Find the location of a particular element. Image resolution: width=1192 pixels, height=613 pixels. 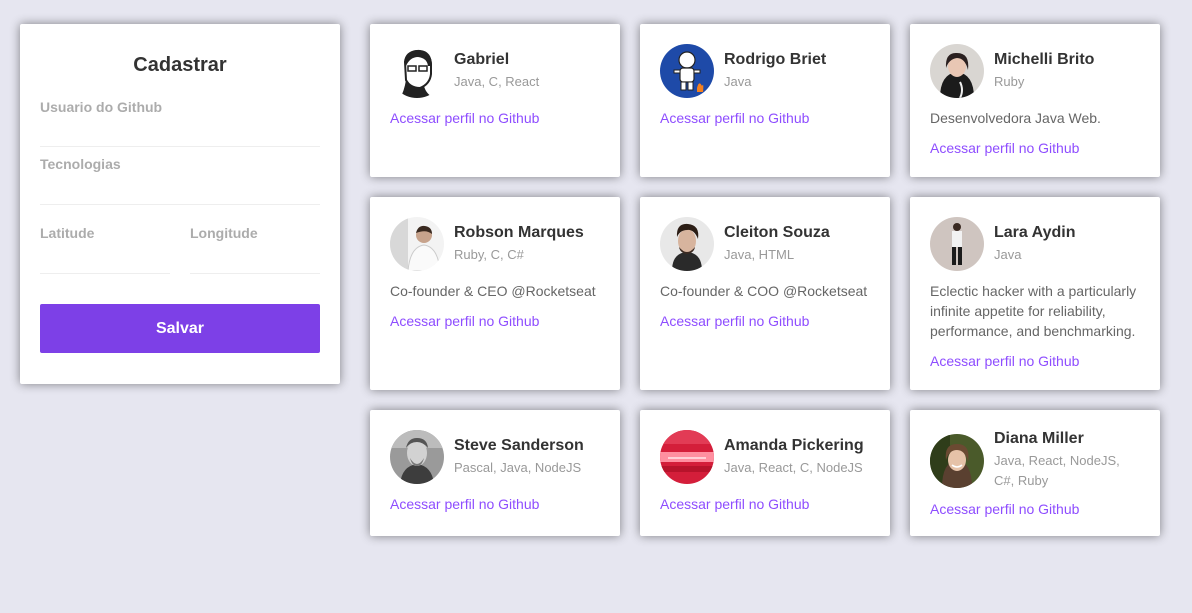

dev-name: Cleiton Souza is located at coordinates (777, 232).